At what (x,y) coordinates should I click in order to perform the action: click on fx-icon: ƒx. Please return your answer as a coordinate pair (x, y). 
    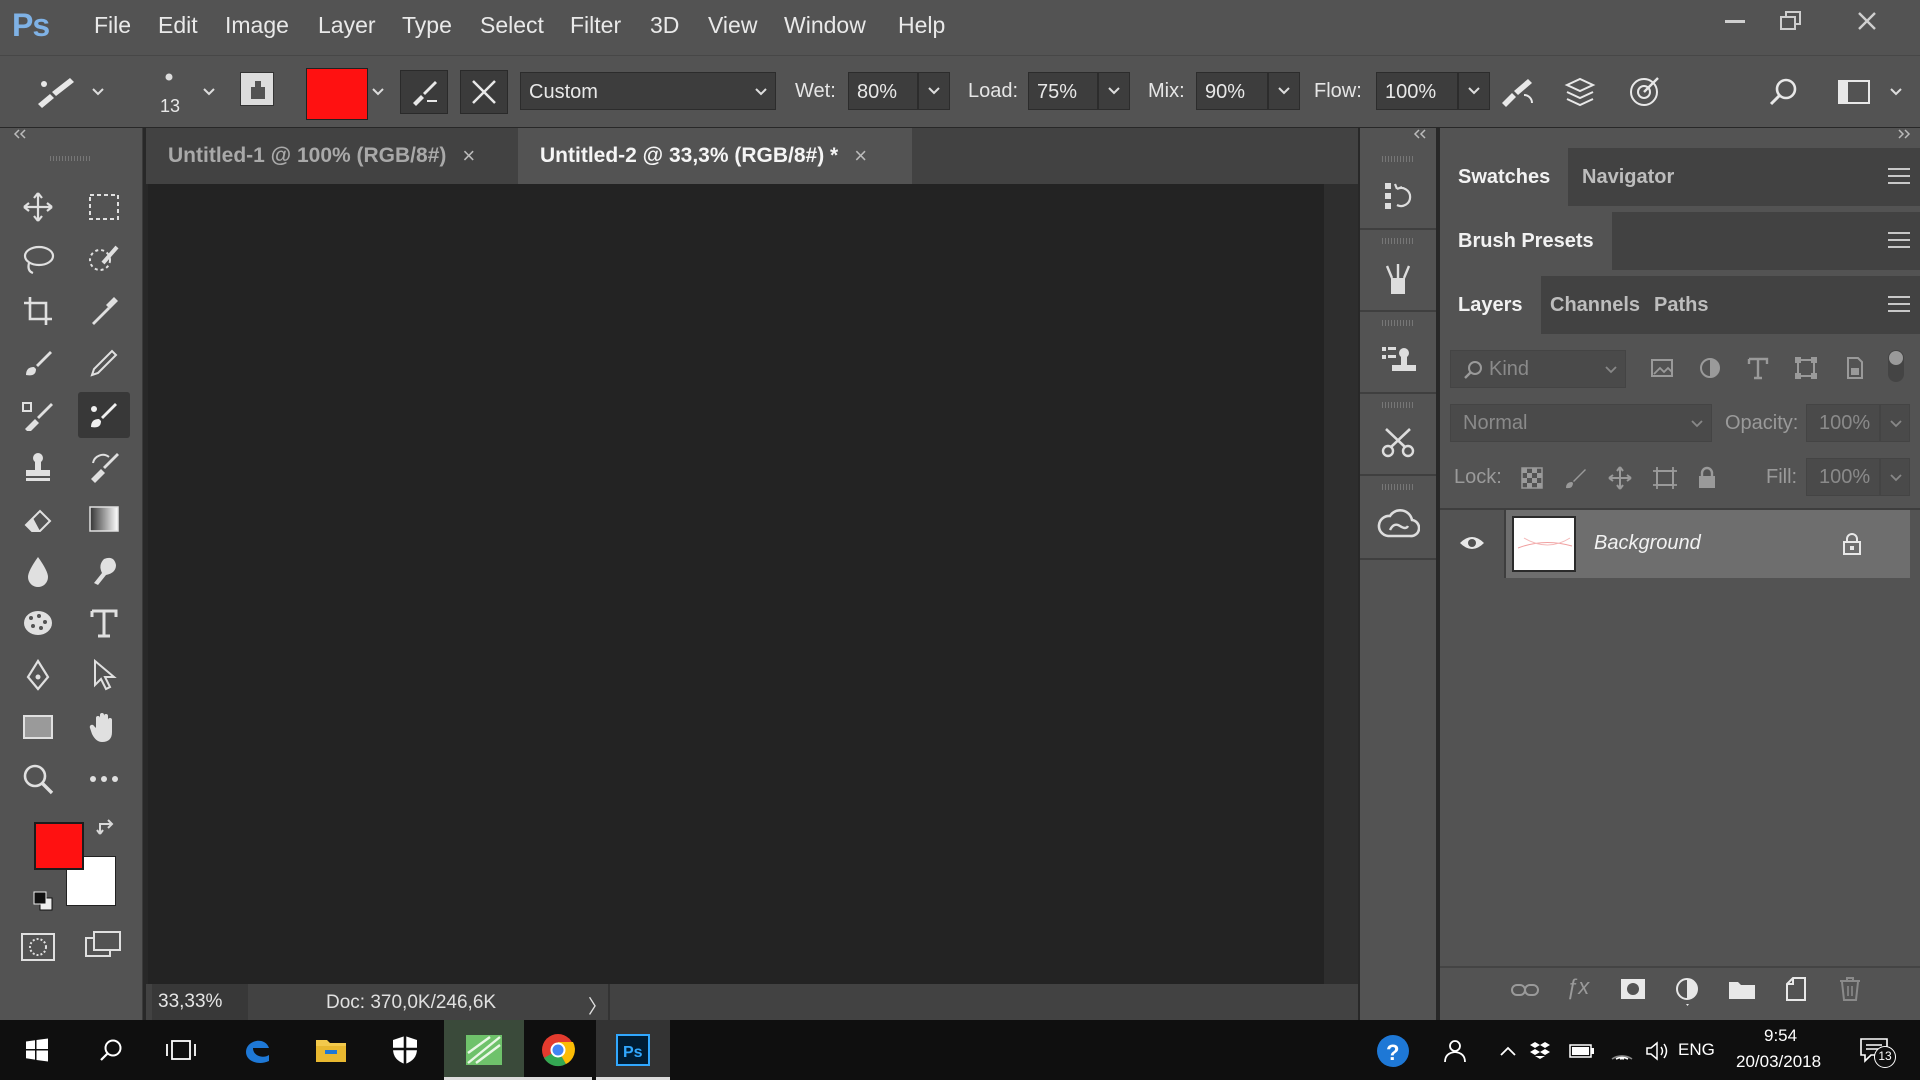
    Looking at the image, I should click on (1577, 987).